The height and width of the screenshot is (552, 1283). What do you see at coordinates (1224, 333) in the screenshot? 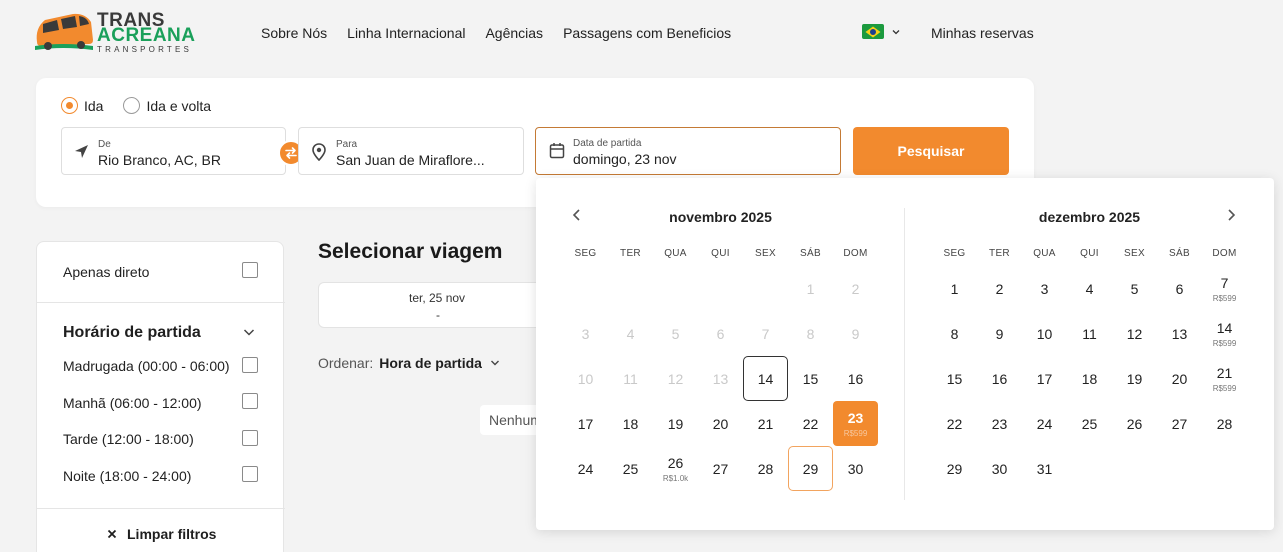
I see `calendar-day: 14 R$599` at bounding box center [1224, 333].